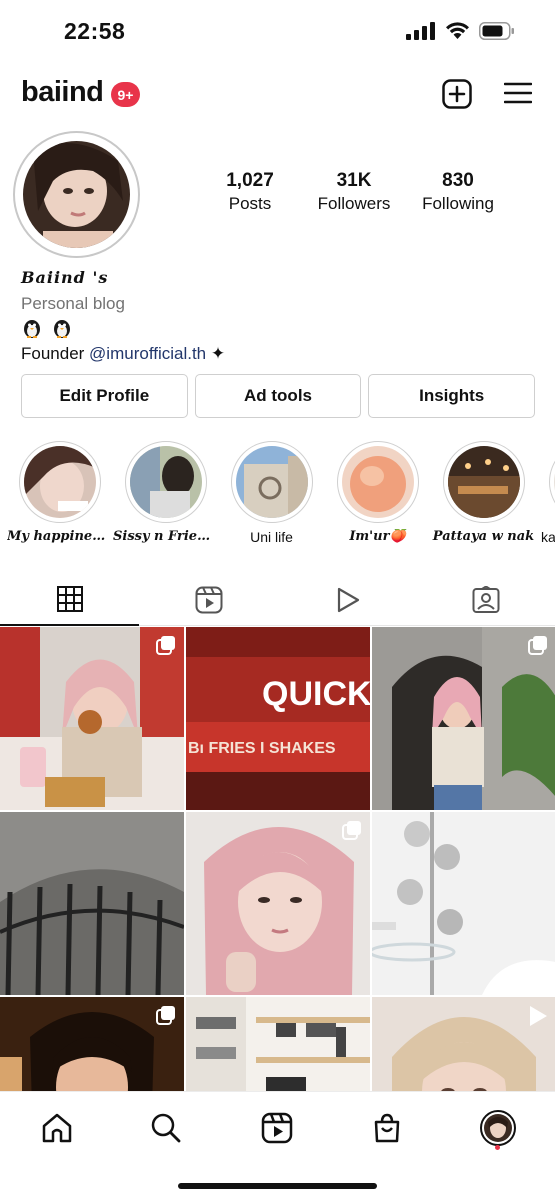  Describe the element at coordinates (271, 537) in the screenshot. I see `highlight-label: Uni life` at that location.